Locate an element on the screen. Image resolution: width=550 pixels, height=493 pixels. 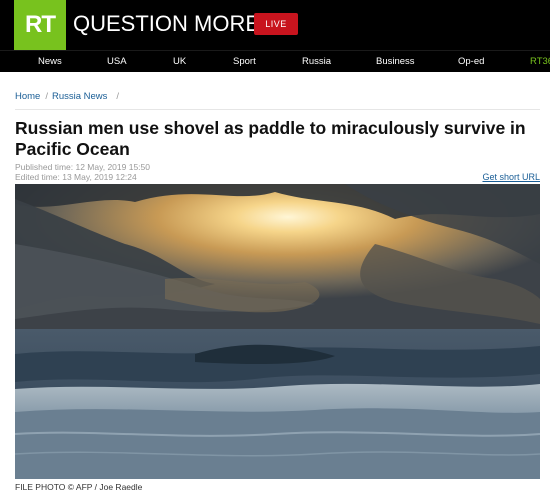
breadcrumb-russia-news: Russia News is located at coordinates (79, 96).